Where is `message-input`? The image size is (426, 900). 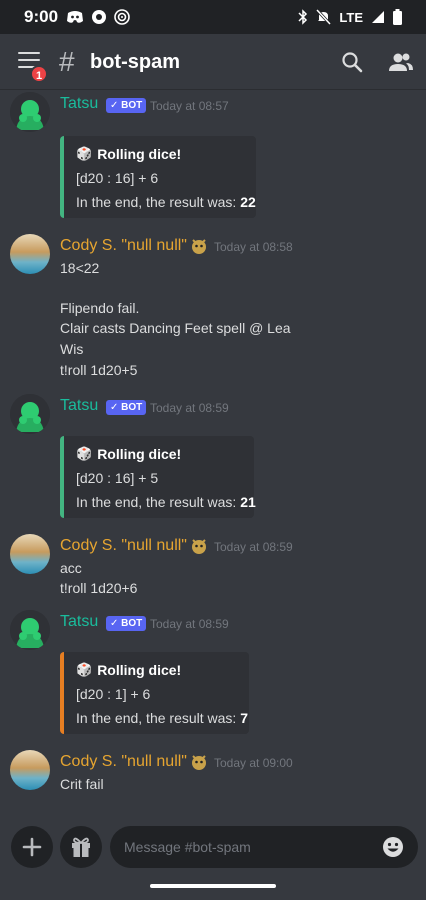
message-input is located at coordinates (249, 847).